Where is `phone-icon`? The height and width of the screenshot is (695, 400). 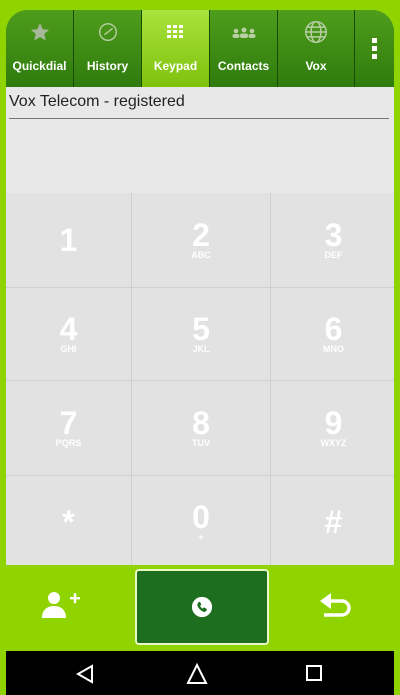
phone-icon is located at coordinates (202, 607).